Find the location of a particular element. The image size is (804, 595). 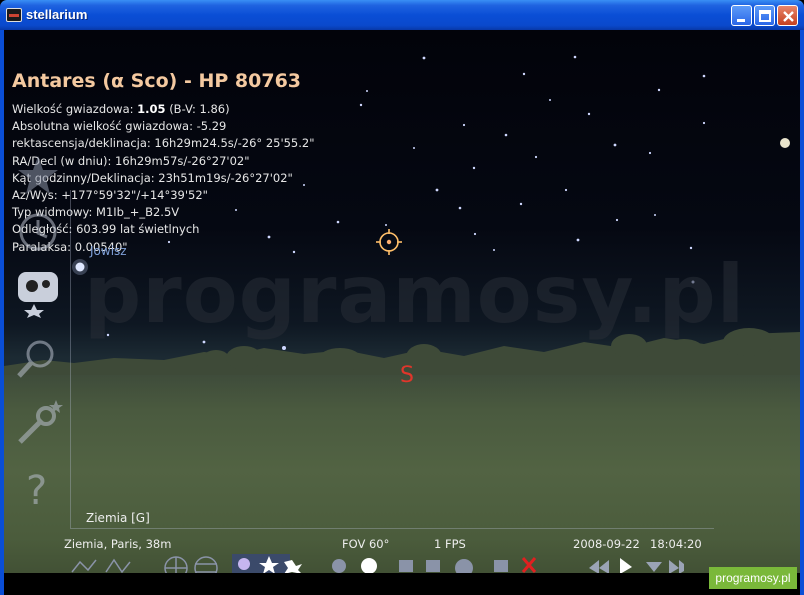

close-window-button is located at coordinates (787, 15).